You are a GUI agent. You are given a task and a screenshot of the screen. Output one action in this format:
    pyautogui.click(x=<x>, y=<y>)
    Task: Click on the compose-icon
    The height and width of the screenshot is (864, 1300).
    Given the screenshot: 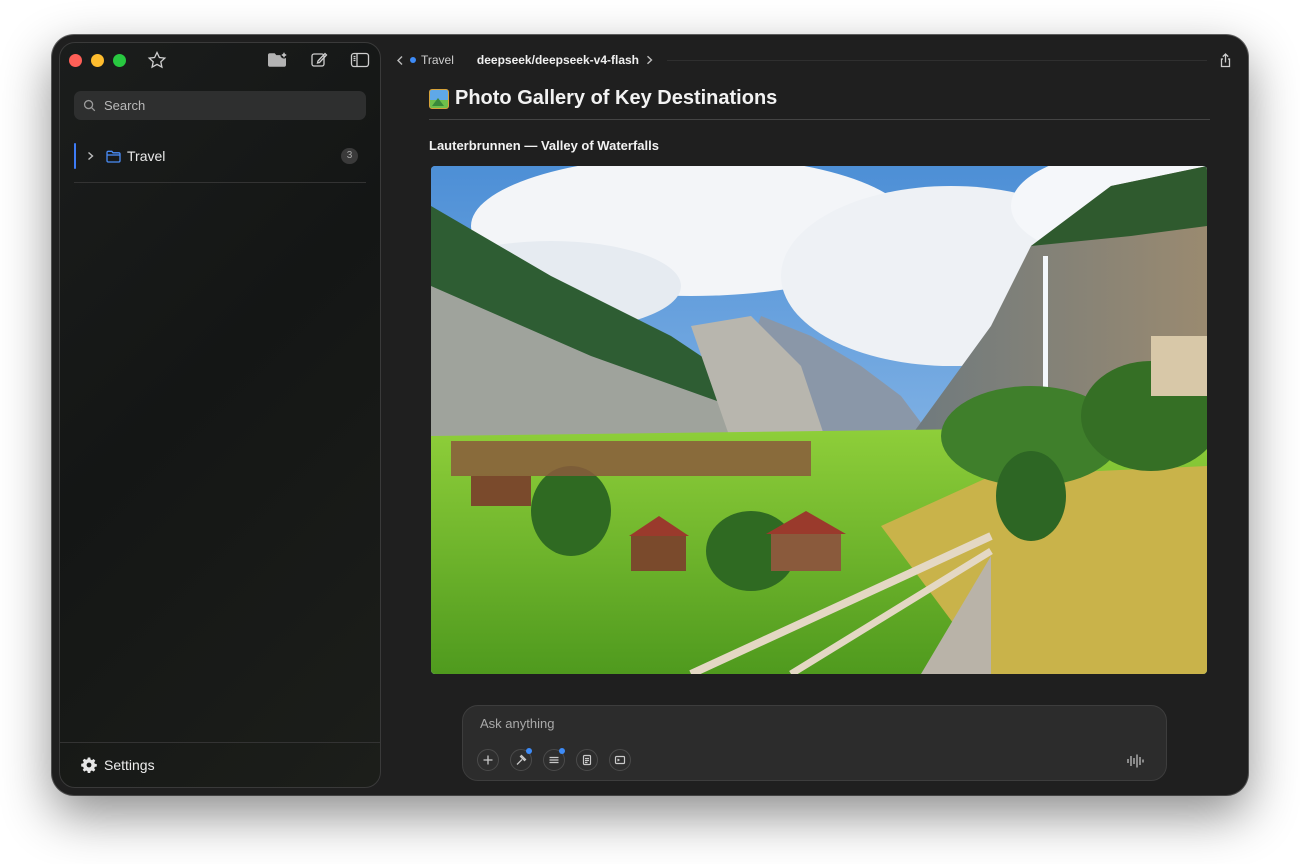 What is the action you would take?
    pyautogui.click(x=319, y=60)
    